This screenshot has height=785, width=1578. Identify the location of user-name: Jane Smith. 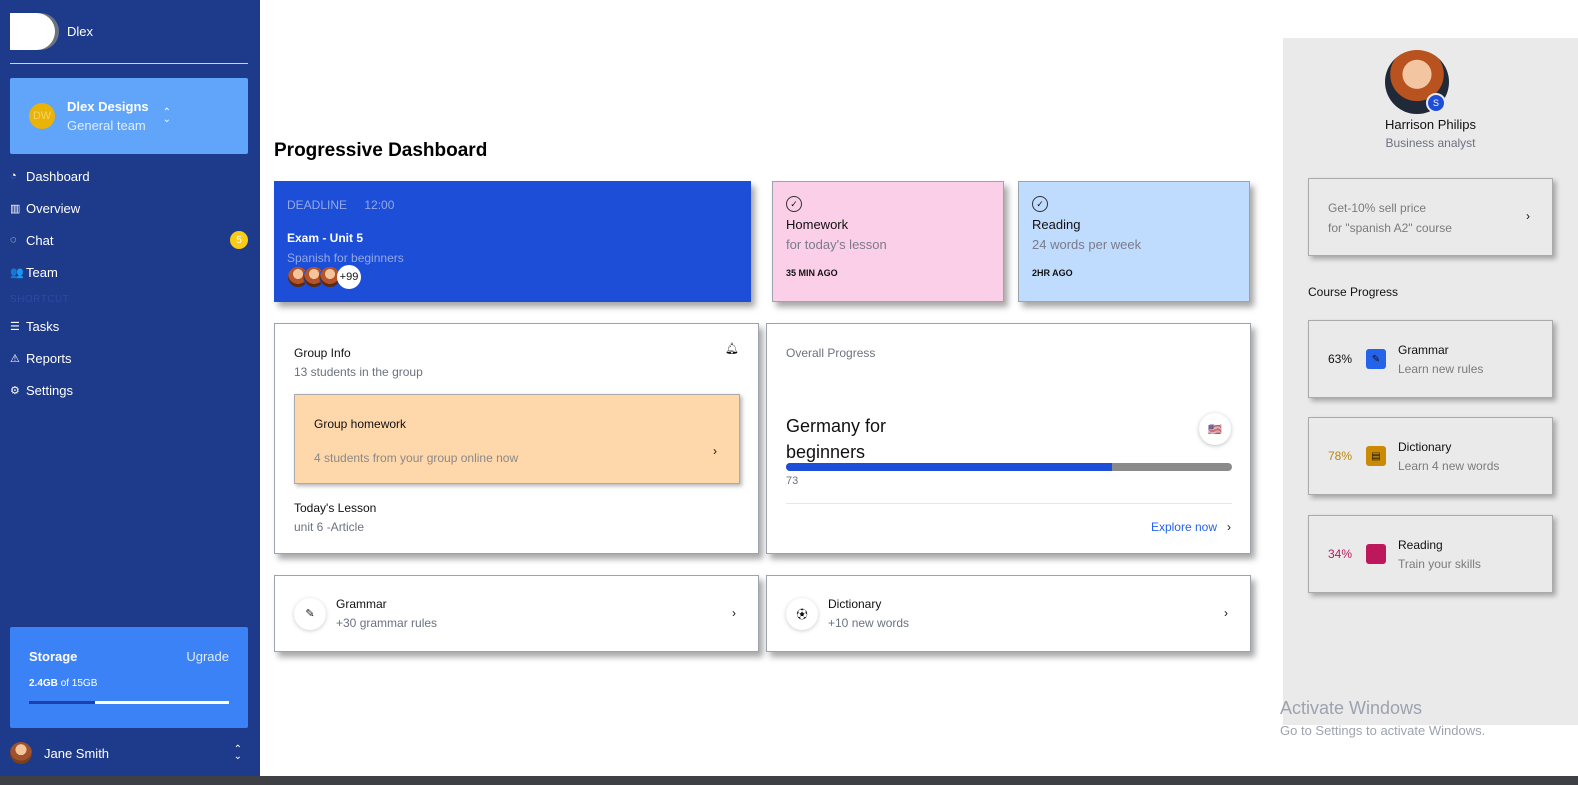
(77, 753).